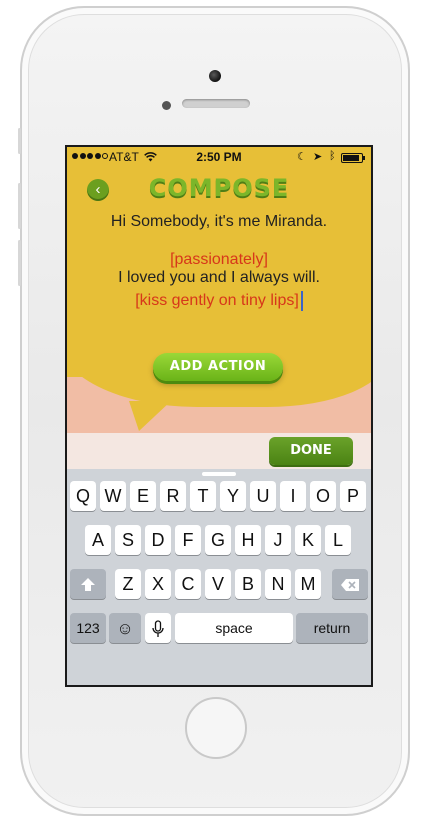  Describe the element at coordinates (83, 496) in the screenshot. I see `key-q: Q` at that location.